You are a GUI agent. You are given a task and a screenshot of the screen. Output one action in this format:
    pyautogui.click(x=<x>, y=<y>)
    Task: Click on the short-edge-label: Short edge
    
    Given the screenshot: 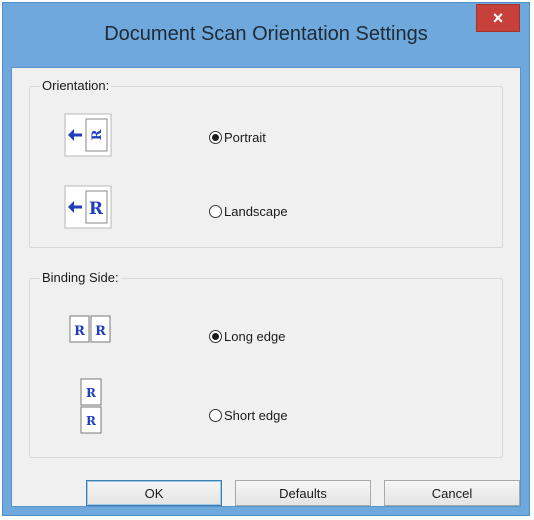 What is the action you would take?
    pyautogui.click(x=256, y=415)
    